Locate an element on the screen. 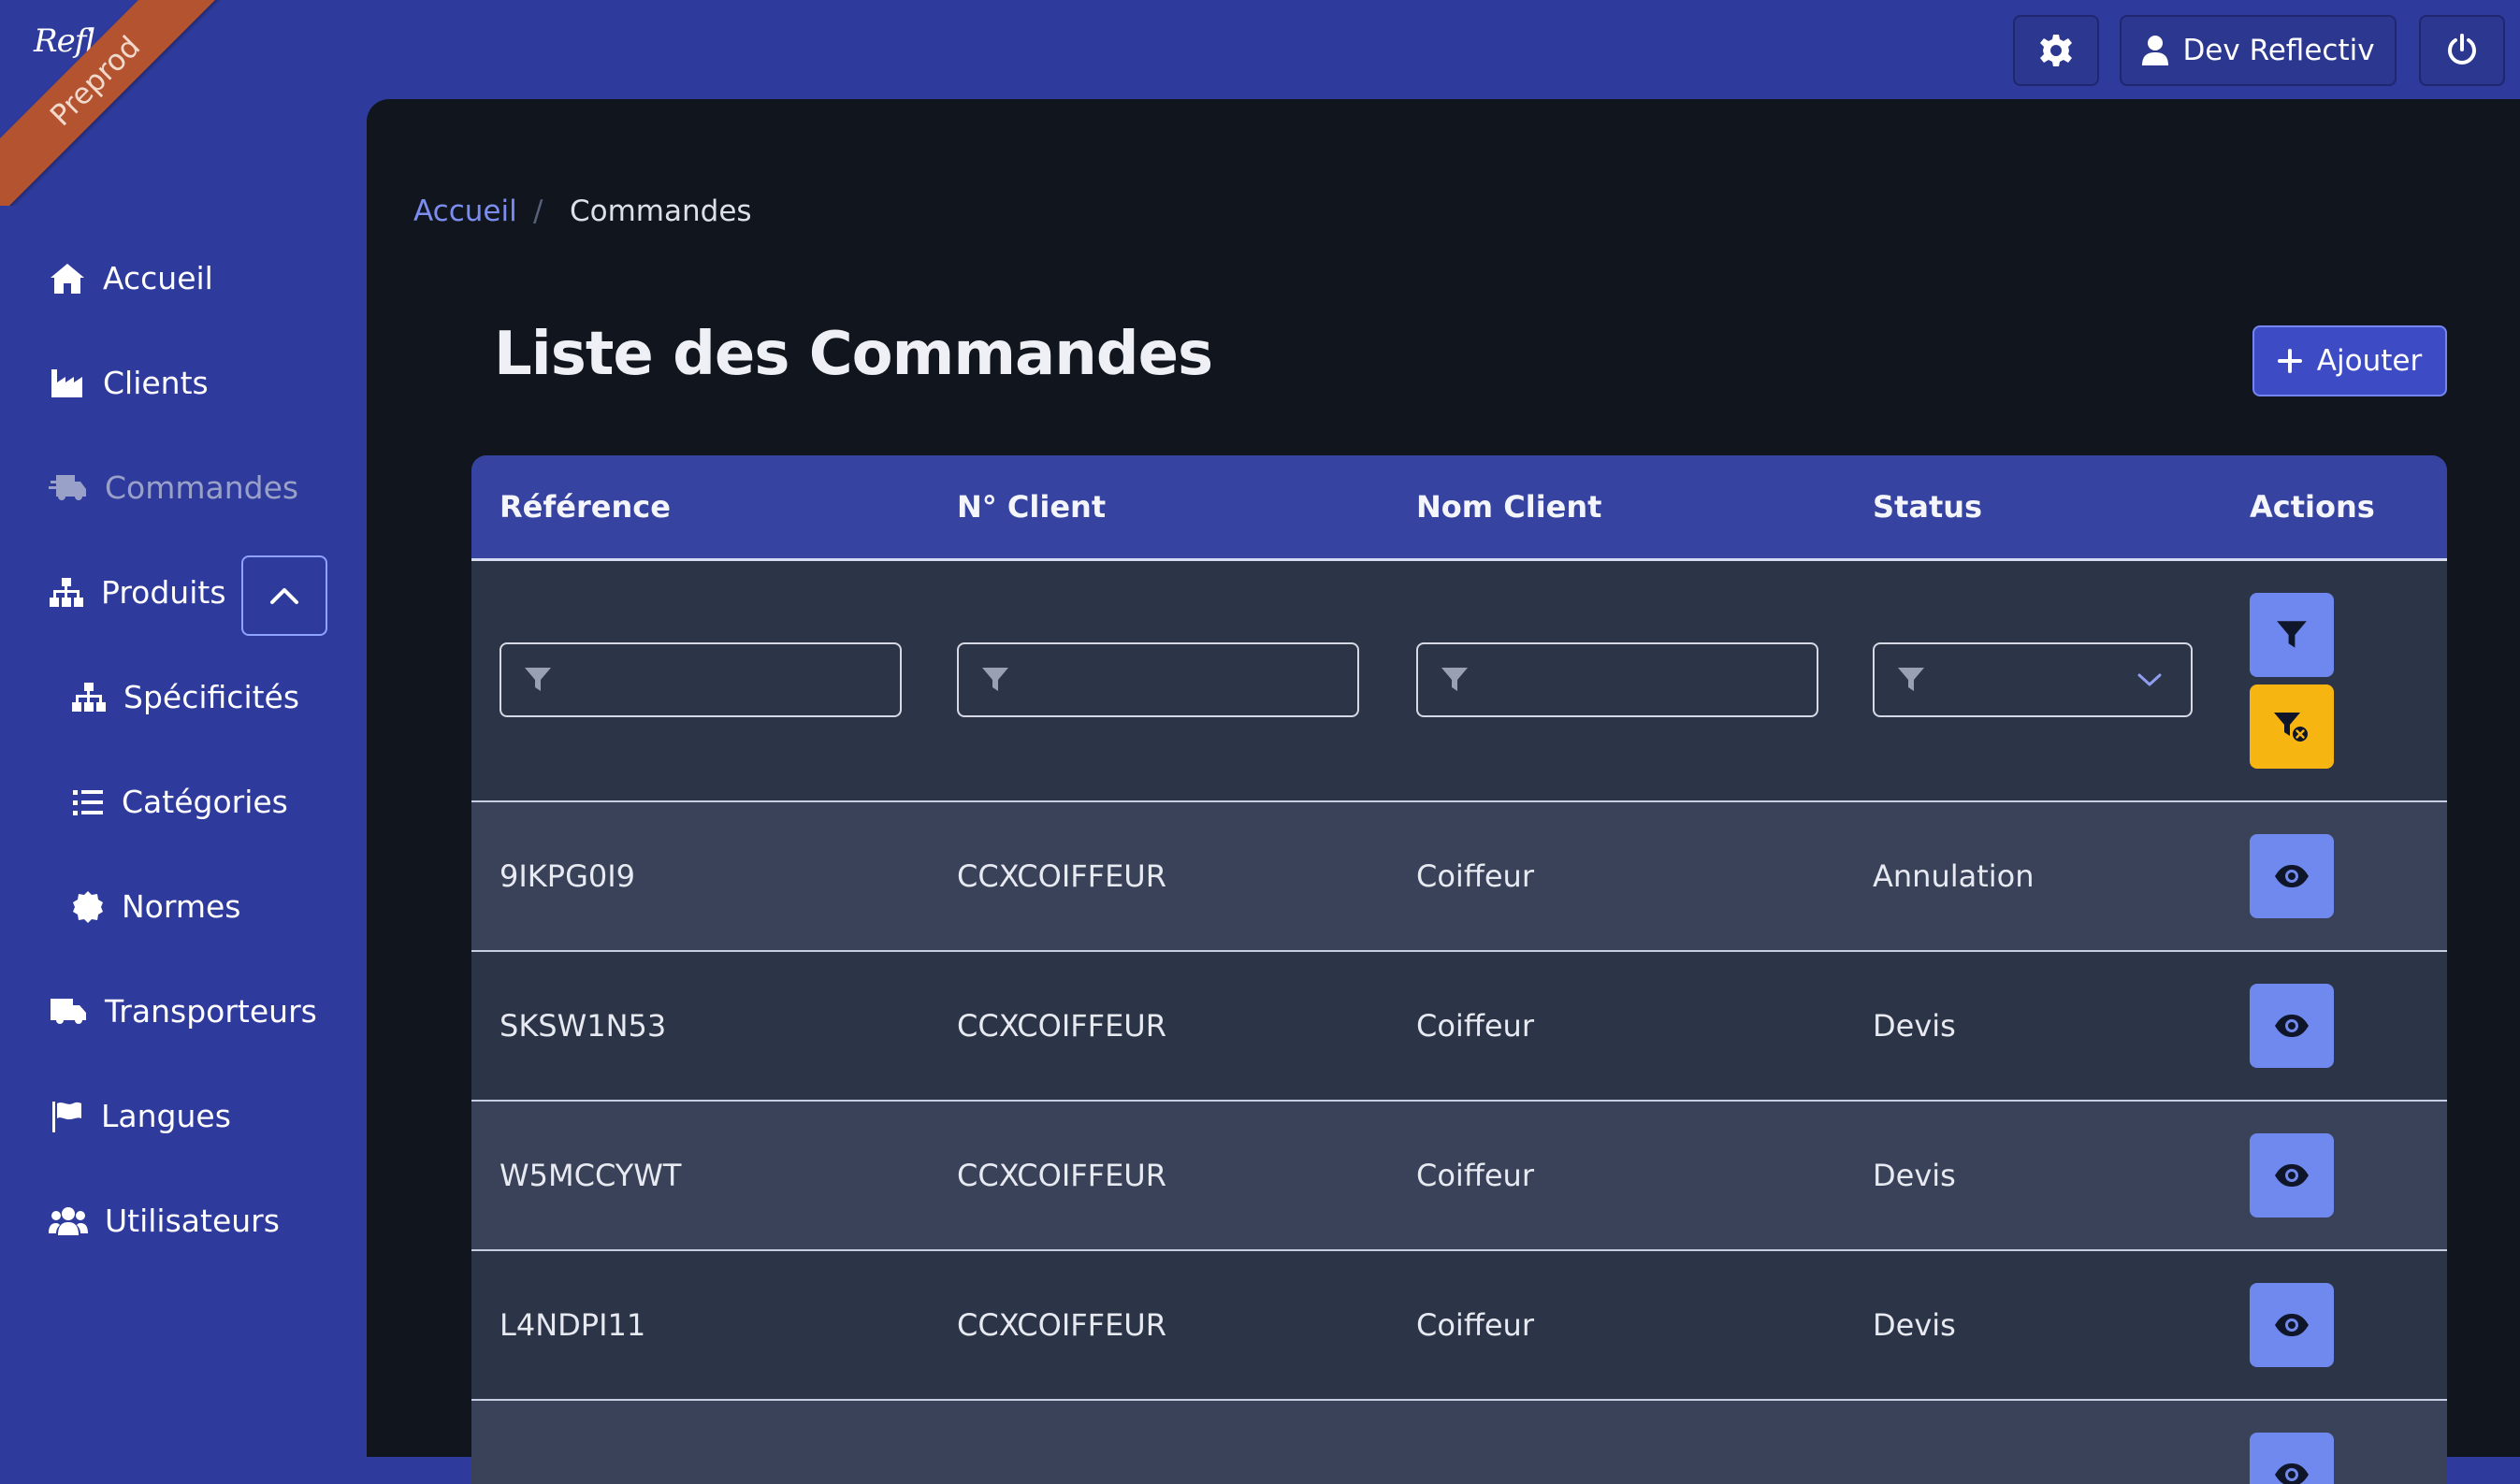 The height and width of the screenshot is (1484, 2520). reference-filter-input is located at coordinates (701, 679).